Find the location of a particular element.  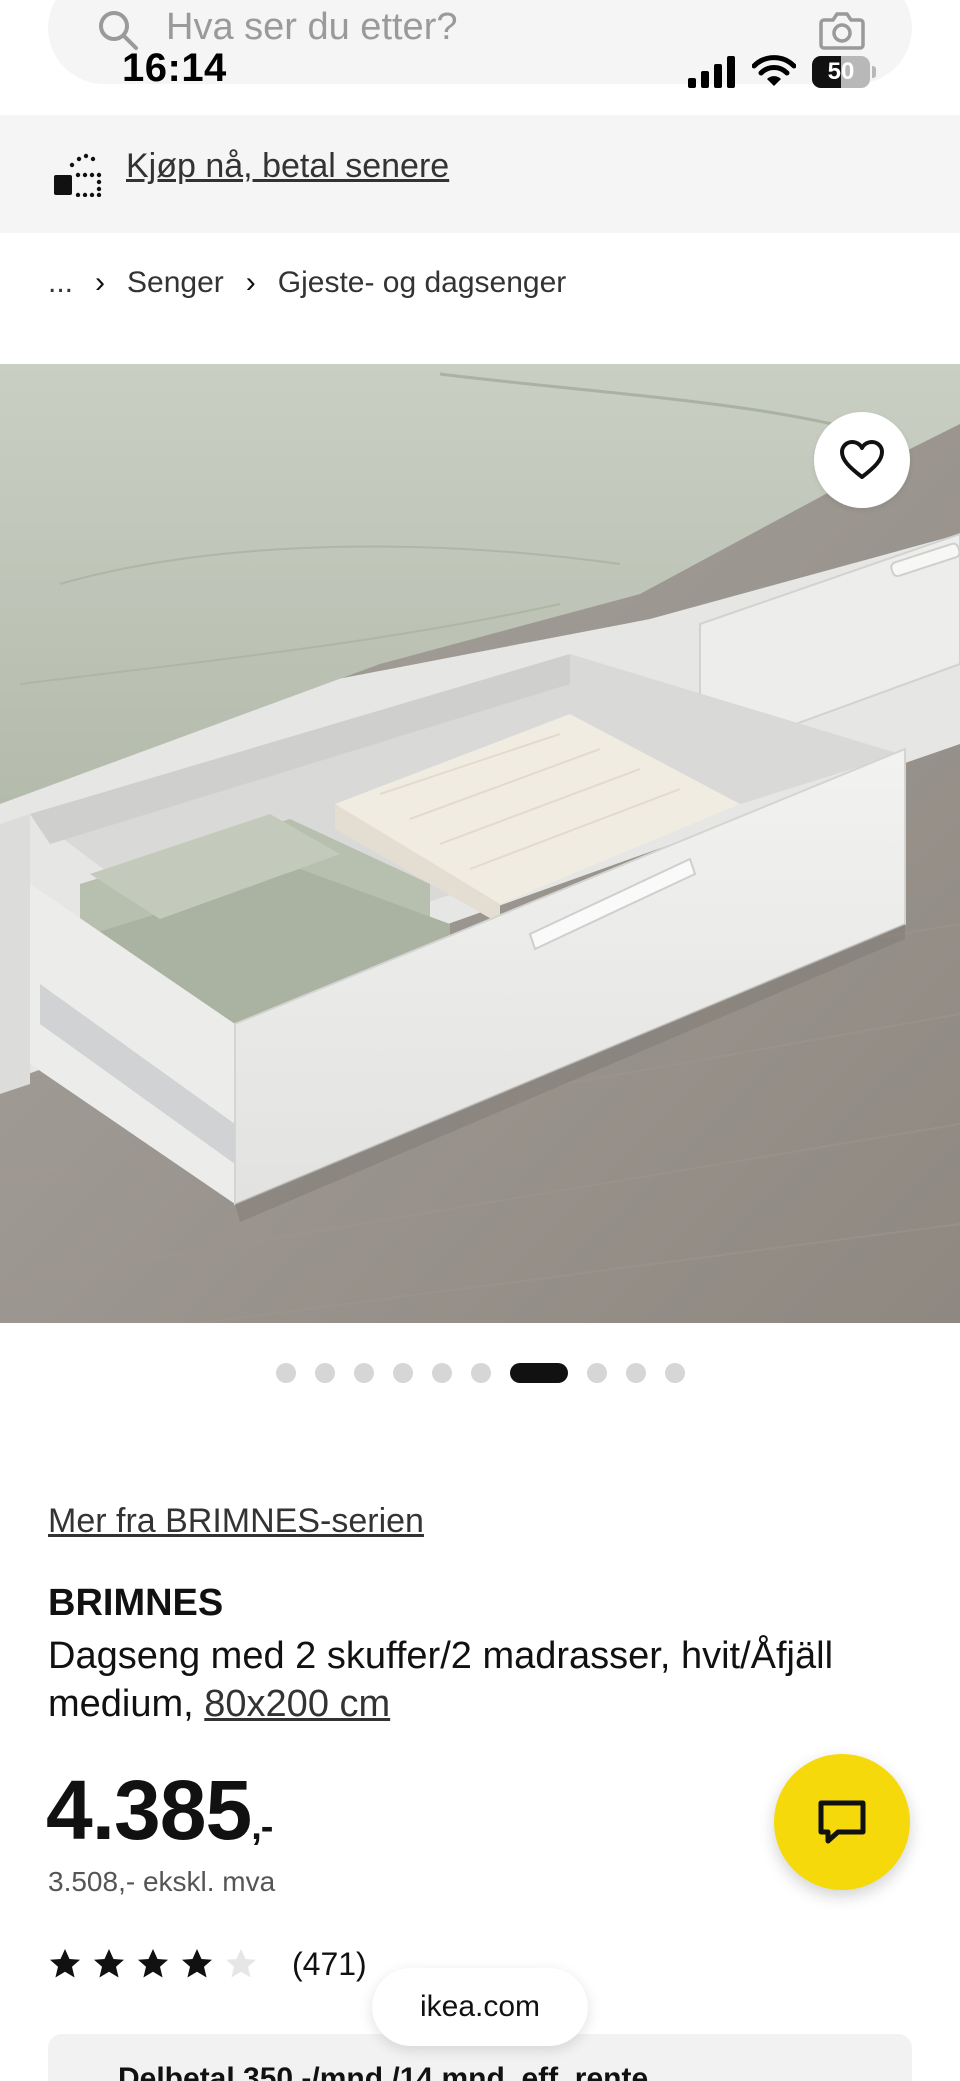

price-suffix: ,- is located at coordinates (262, 1827).